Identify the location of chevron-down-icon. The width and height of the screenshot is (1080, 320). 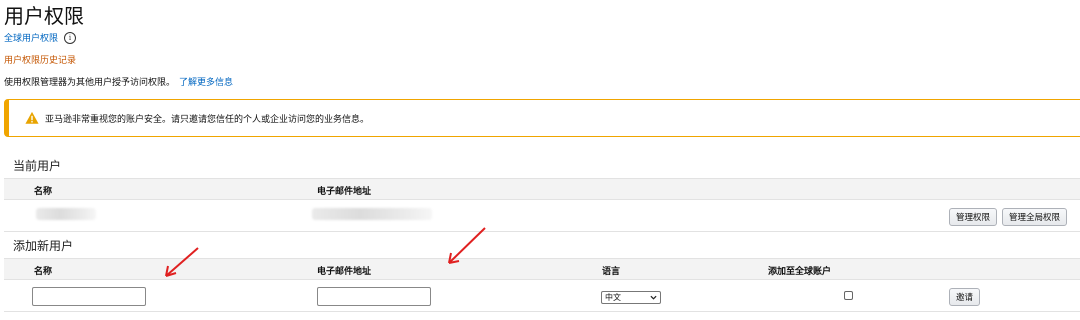
(653, 297).